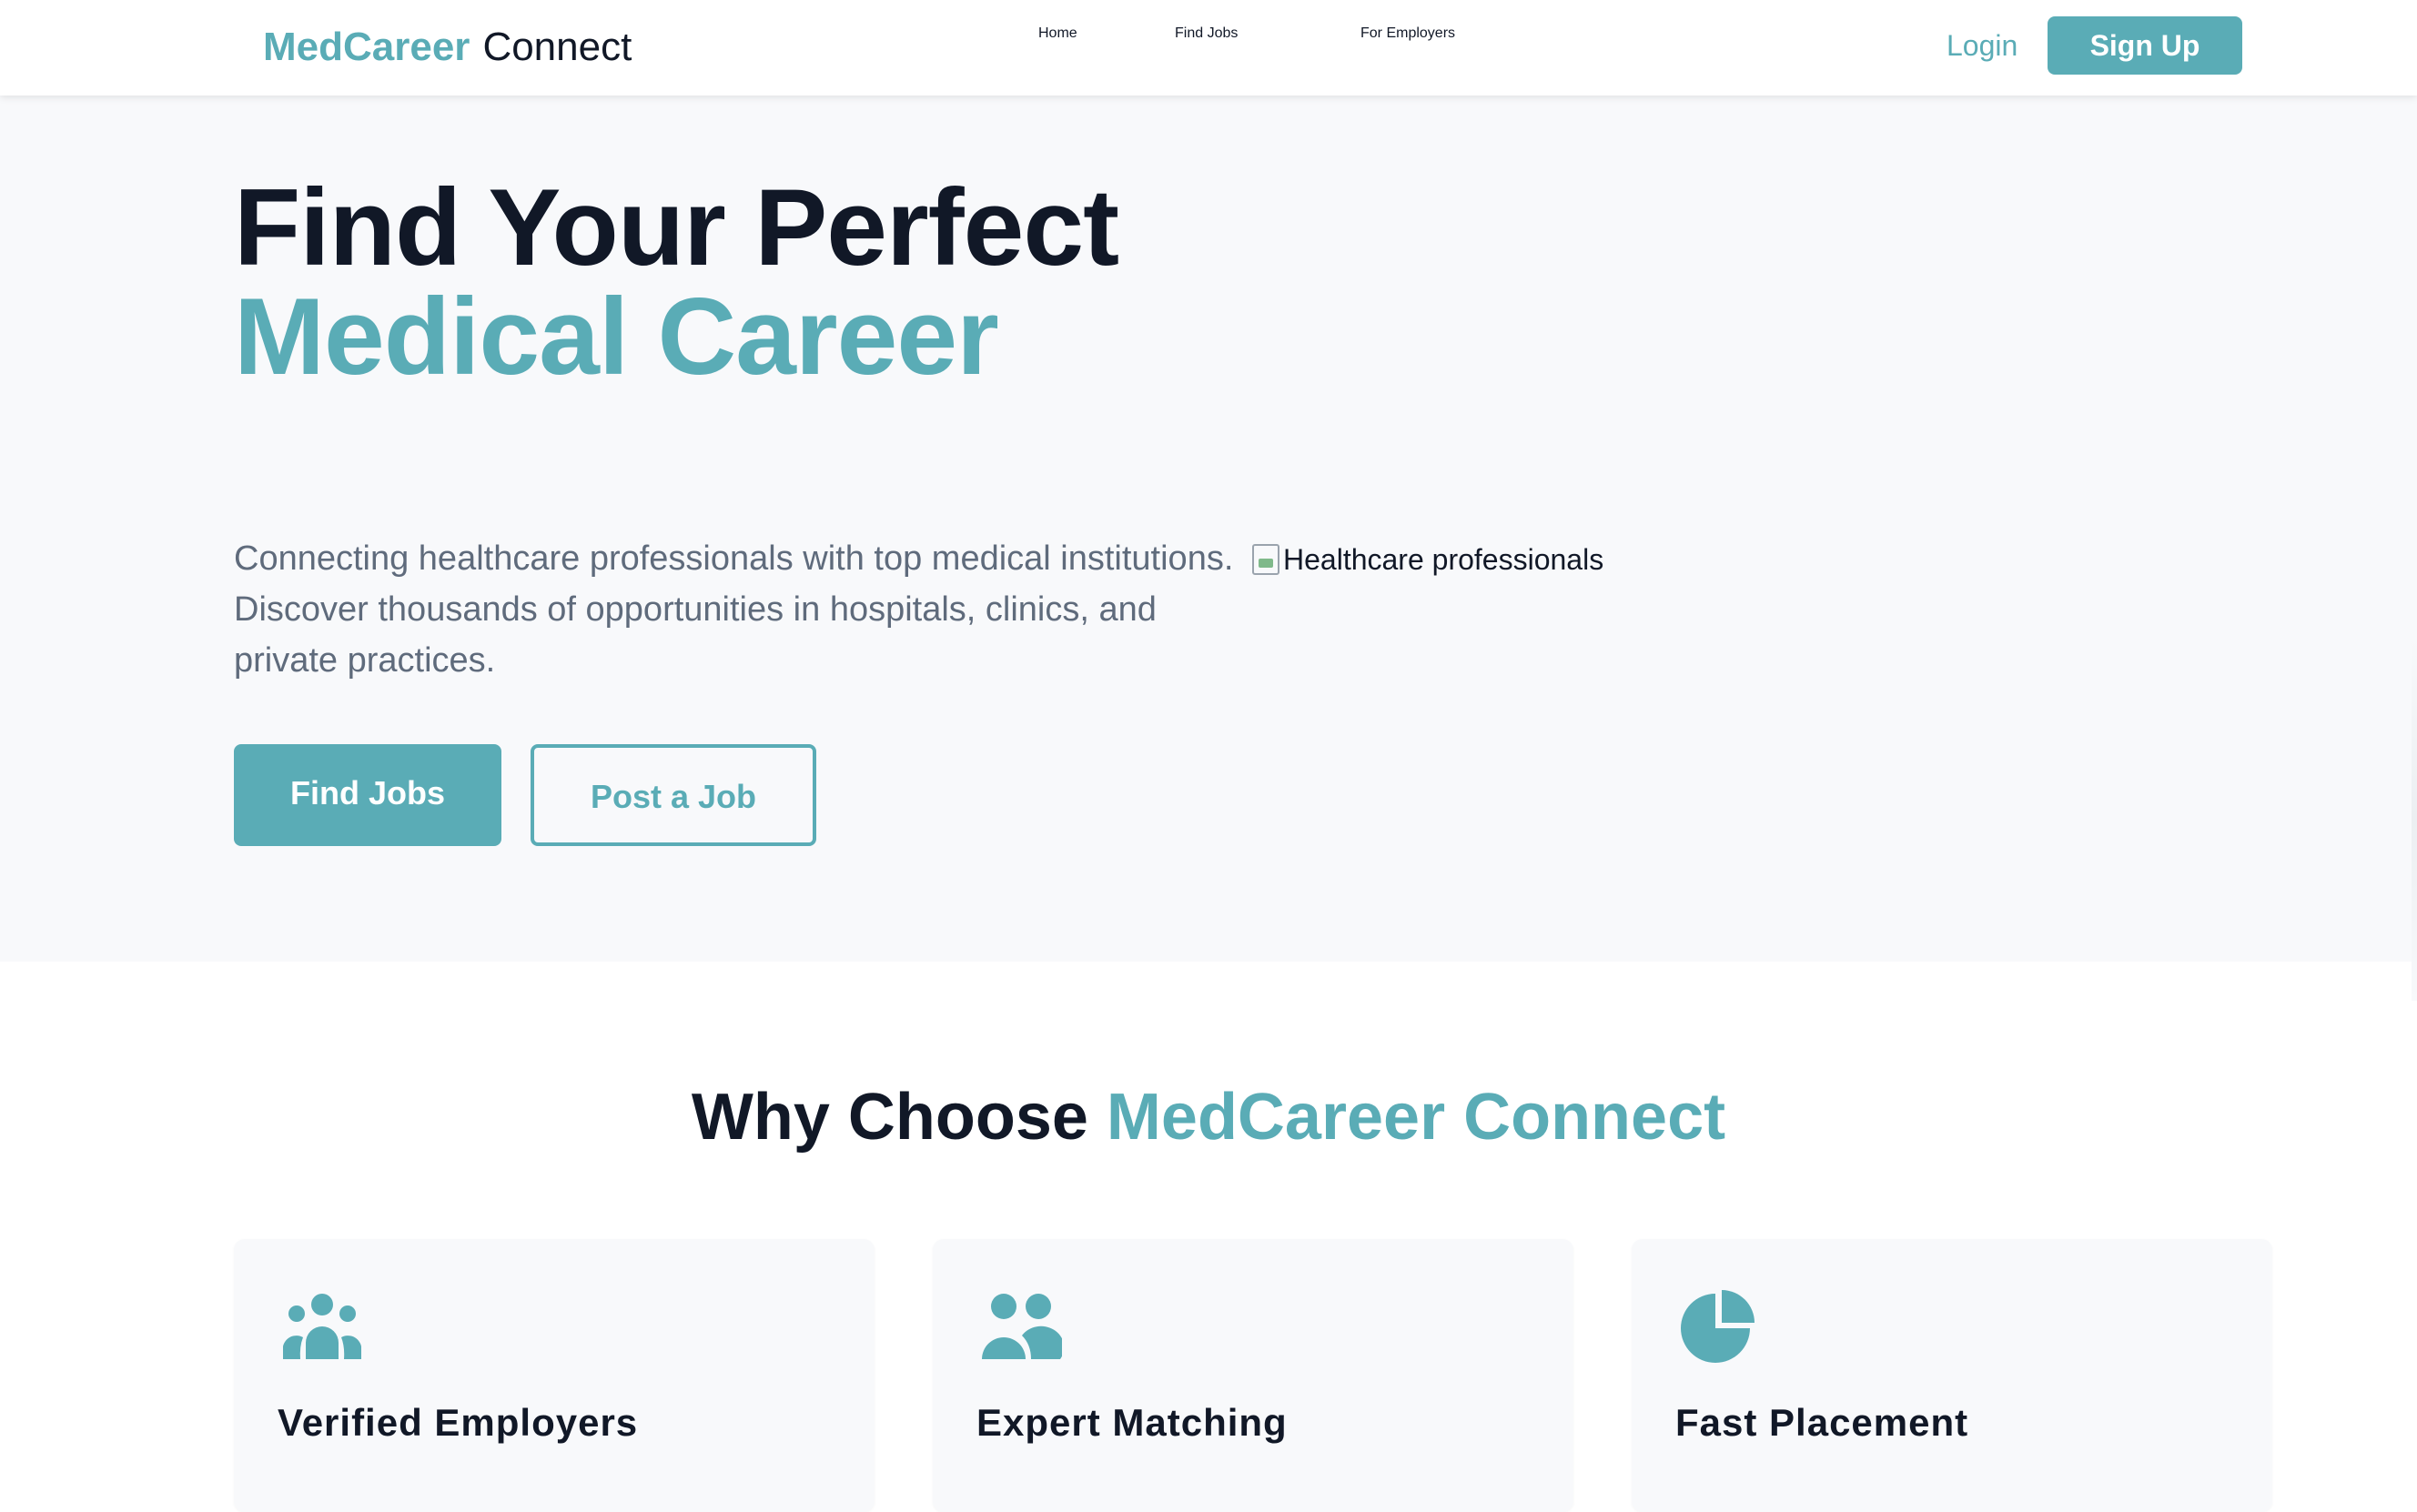 The image size is (2417, 1512). What do you see at coordinates (617, 337) in the screenshot?
I see `hero-title-line2: Medical Career` at bounding box center [617, 337].